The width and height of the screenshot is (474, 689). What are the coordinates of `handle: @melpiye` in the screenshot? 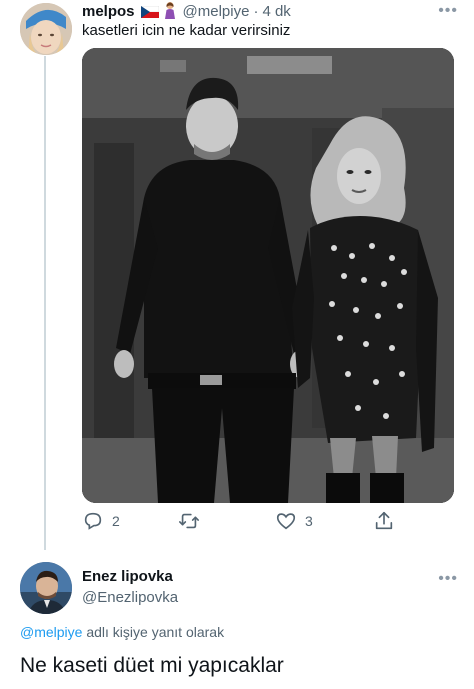 It's located at (216, 11).